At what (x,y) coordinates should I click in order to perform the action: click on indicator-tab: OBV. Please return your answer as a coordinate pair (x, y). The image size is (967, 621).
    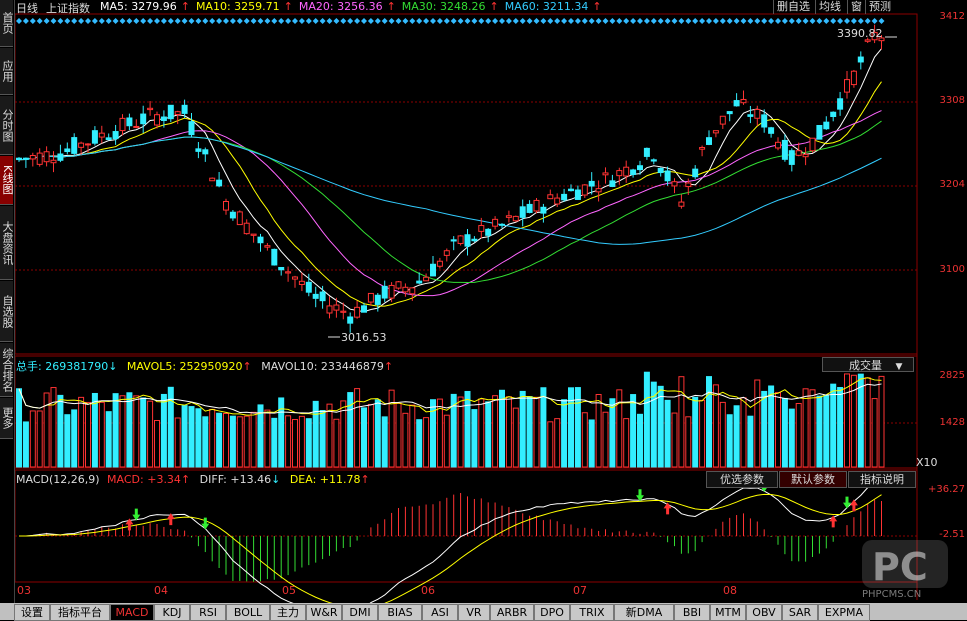
    Looking at the image, I should click on (764, 612).